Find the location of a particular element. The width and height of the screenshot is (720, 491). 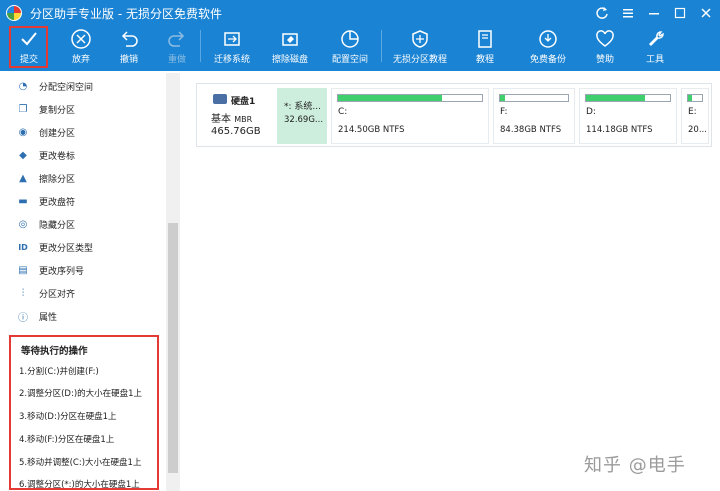

free-backup-label: 免费备份 is located at coordinates (547, 60).